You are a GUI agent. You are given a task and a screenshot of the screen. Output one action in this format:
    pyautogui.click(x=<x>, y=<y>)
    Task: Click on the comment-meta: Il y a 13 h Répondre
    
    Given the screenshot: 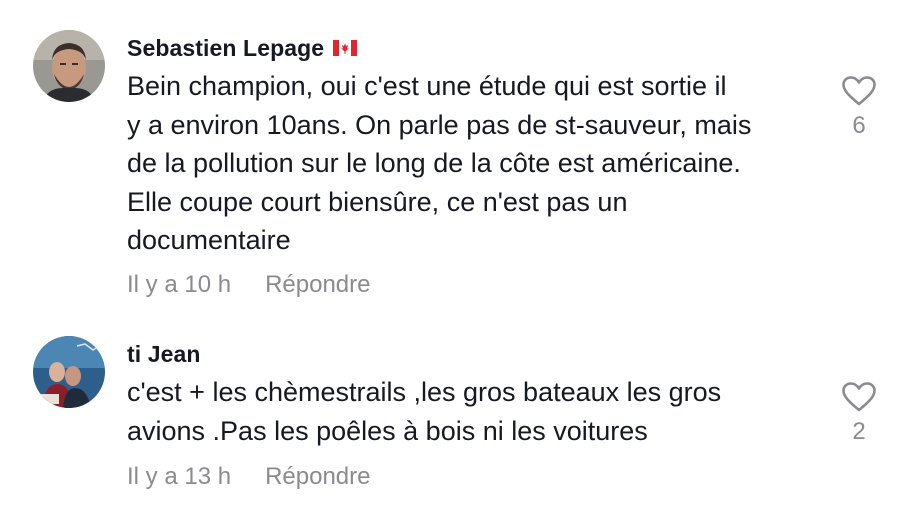 What is the action you would take?
    pyautogui.click(x=248, y=477)
    